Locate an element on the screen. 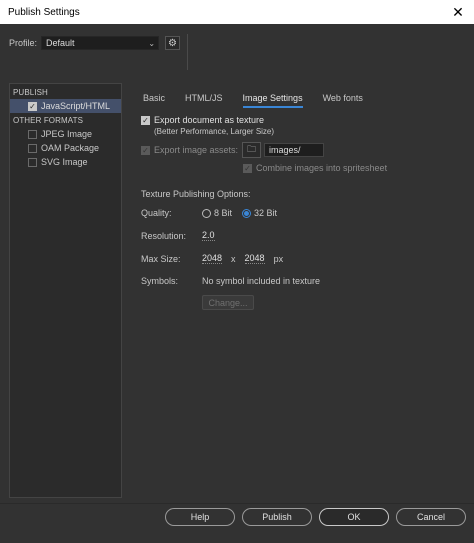 Image resolution: width=474 pixels, height=543 pixels. max-width-value: 2048 is located at coordinates (212, 258).